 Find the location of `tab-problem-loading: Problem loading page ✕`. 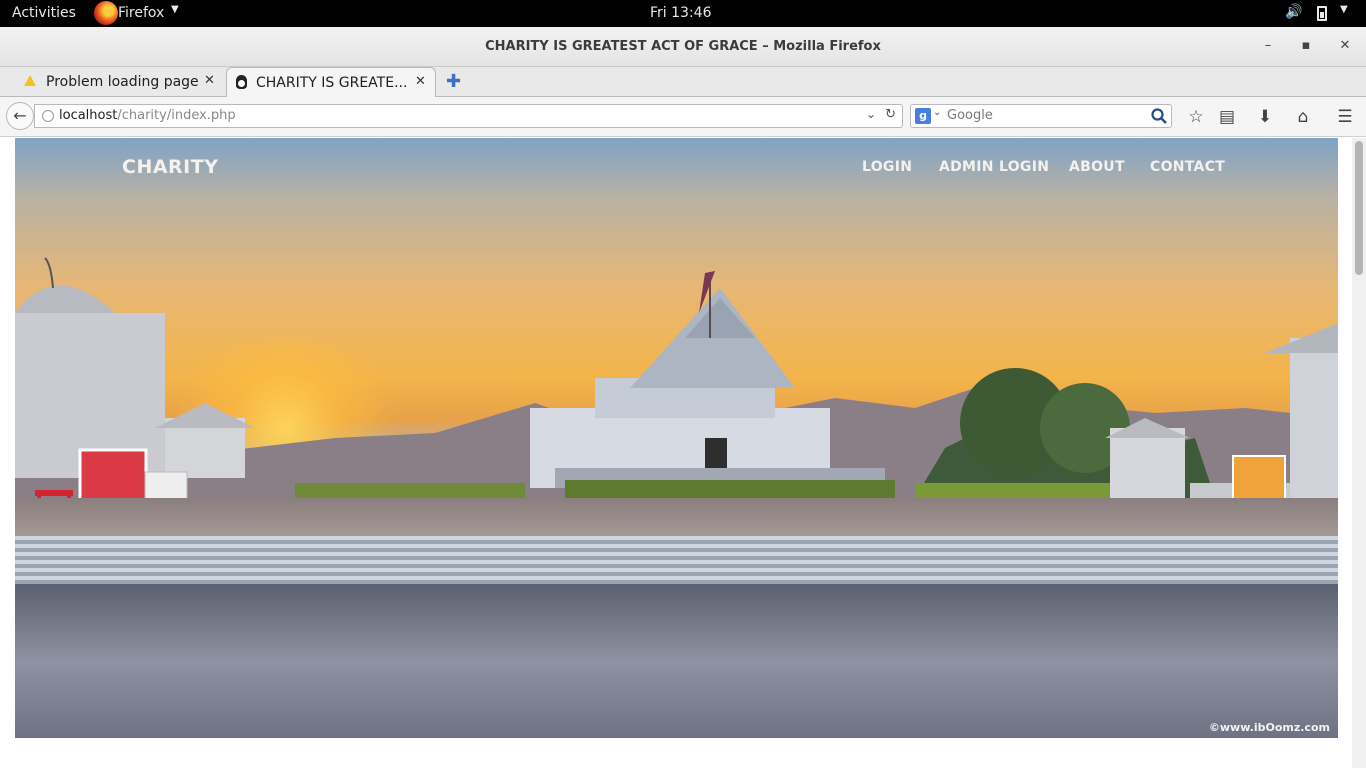

tab-problem-loading: Problem loading page ✕ is located at coordinates (118, 82).